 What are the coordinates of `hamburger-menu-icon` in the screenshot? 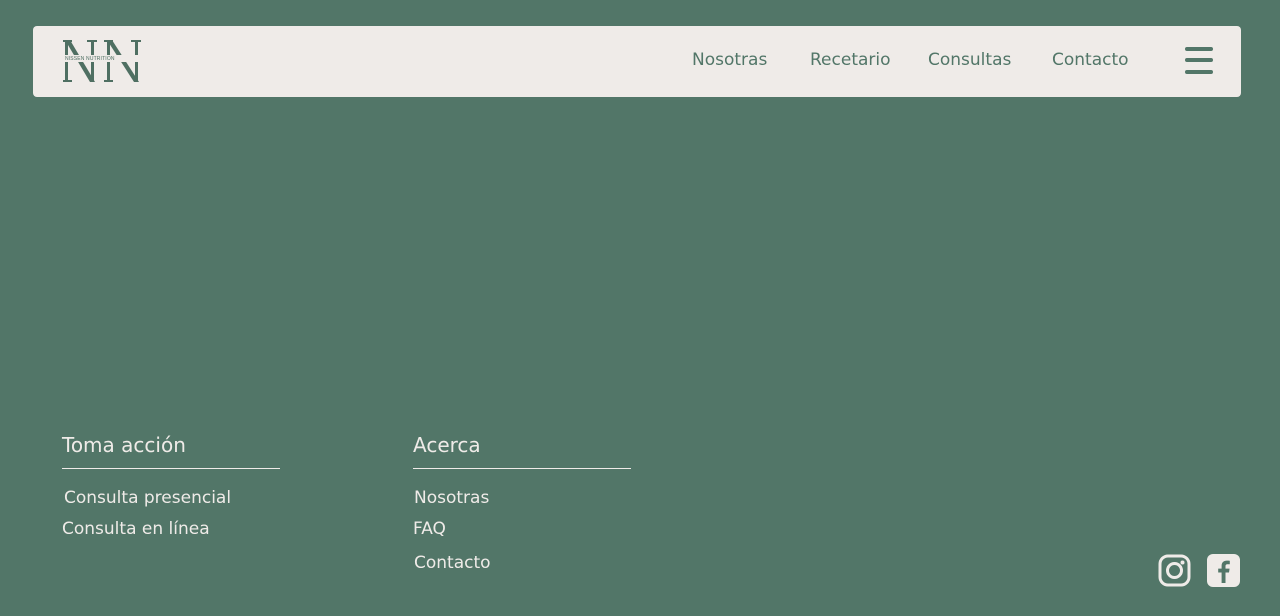 It's located at (1199, 61).